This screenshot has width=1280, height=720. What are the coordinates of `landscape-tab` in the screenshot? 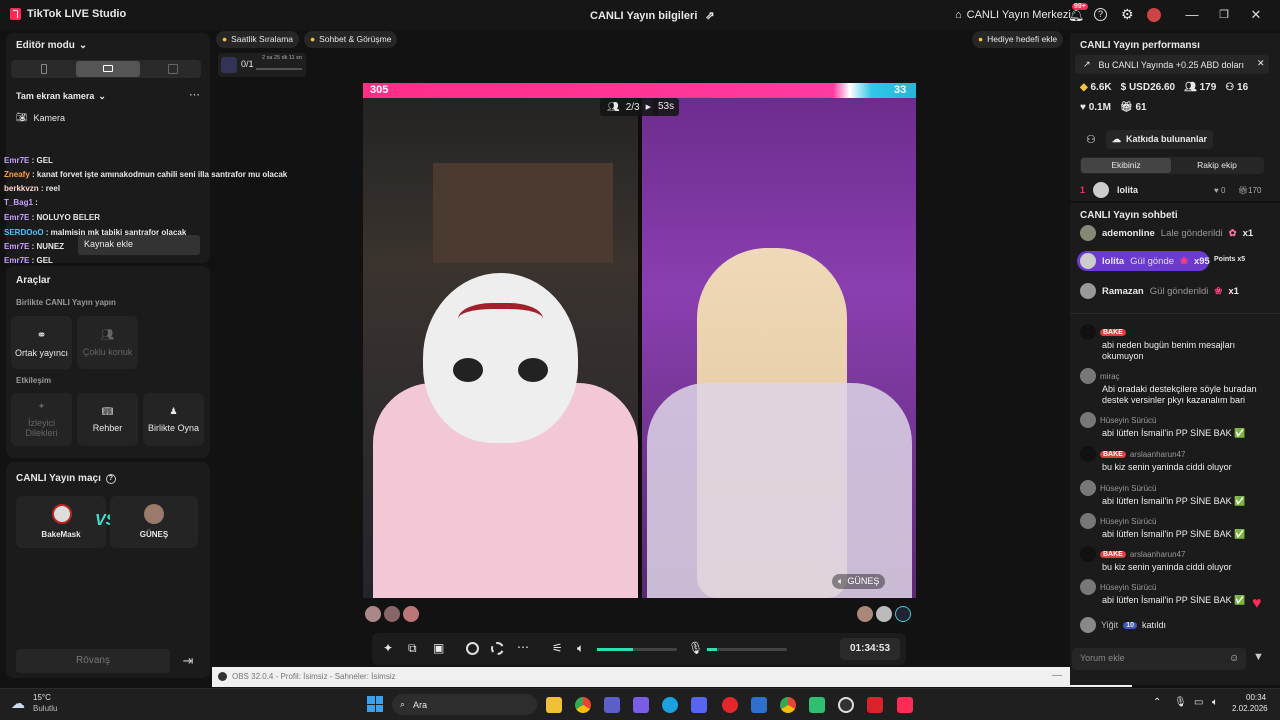 It's located at (108, 69).